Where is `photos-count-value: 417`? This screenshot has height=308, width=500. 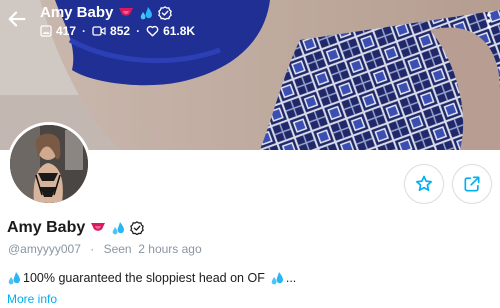 photos-count-value: 417 is located at coordinates (66, 31).